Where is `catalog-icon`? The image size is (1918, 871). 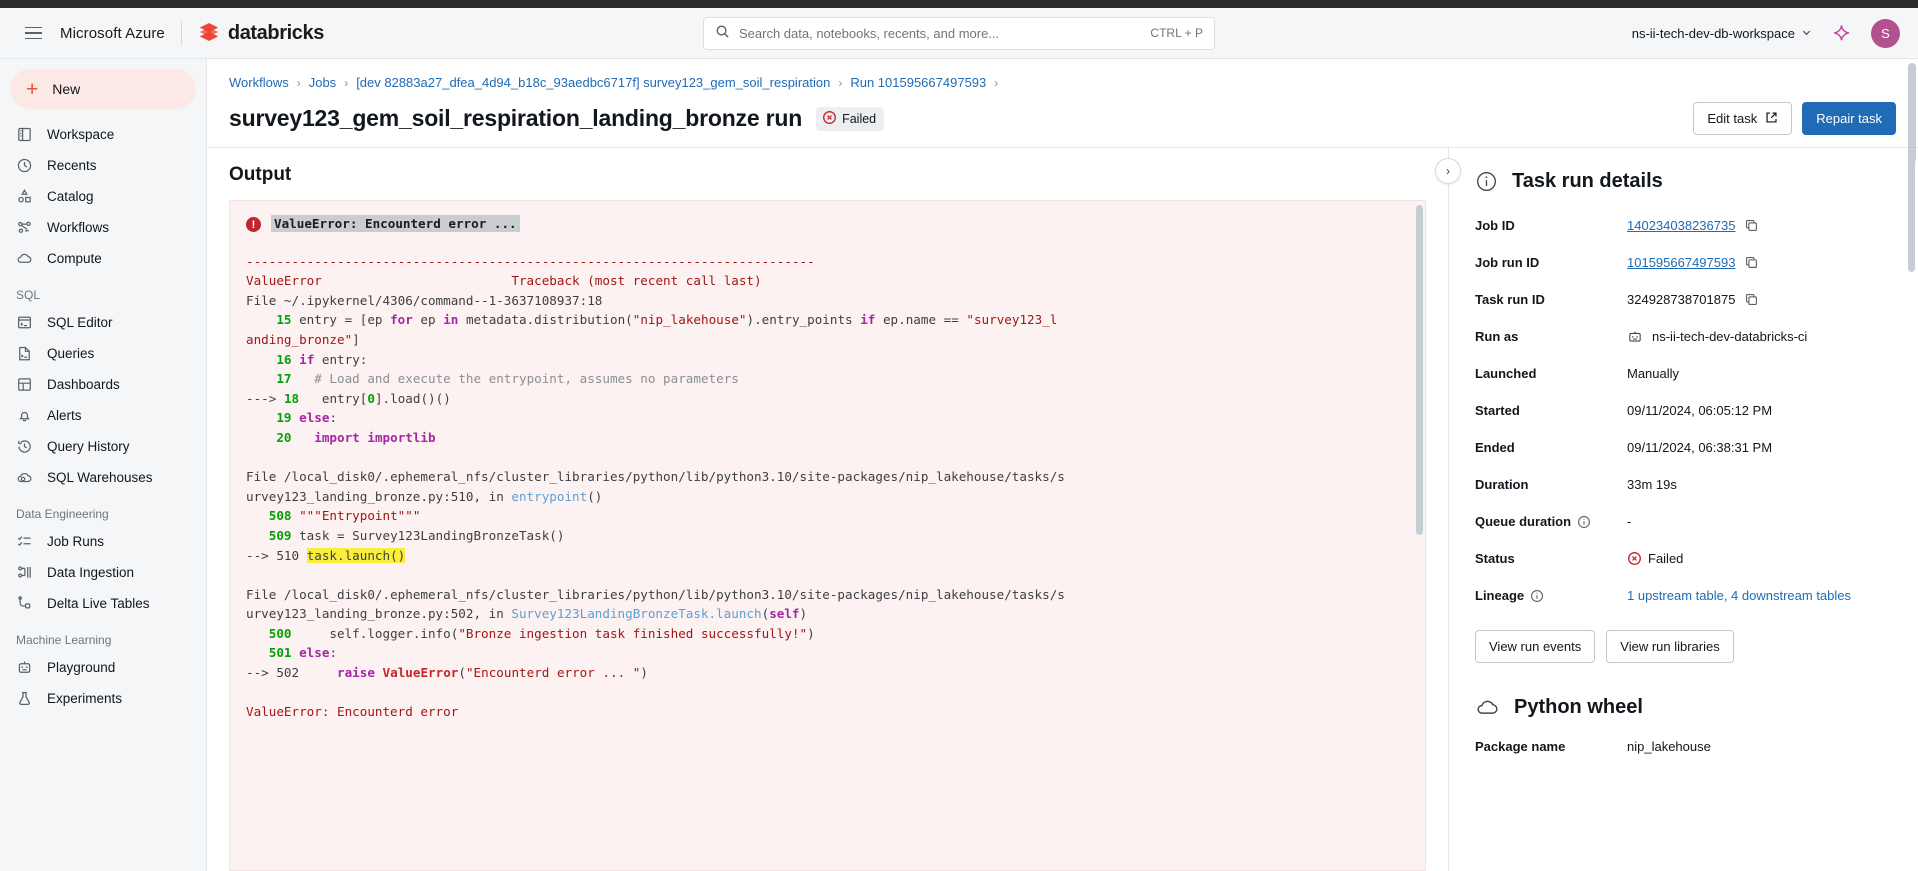
catalog-icon is located at coordinates (24, 196).